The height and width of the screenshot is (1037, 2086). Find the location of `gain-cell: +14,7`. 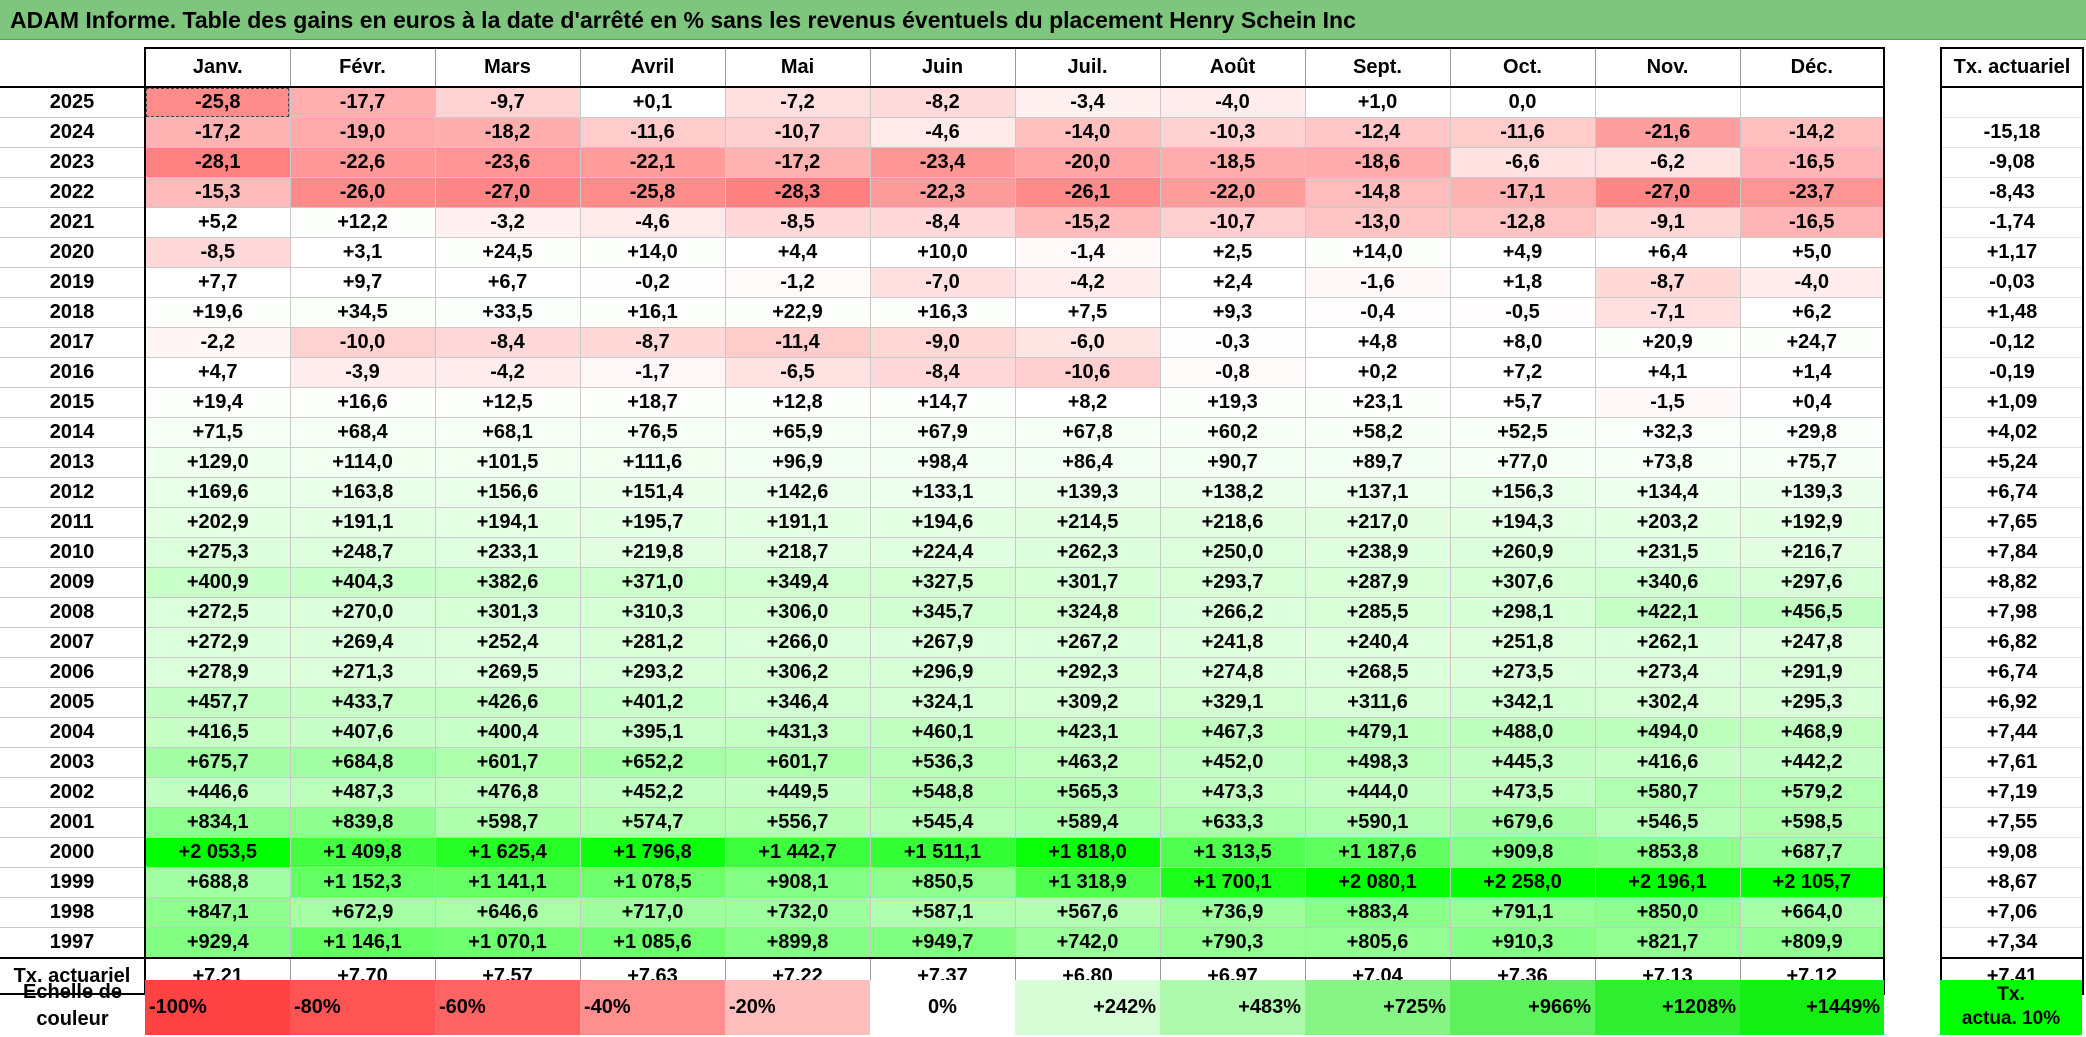

gain-cell: +14,7 is located at coordinates (943, 402).